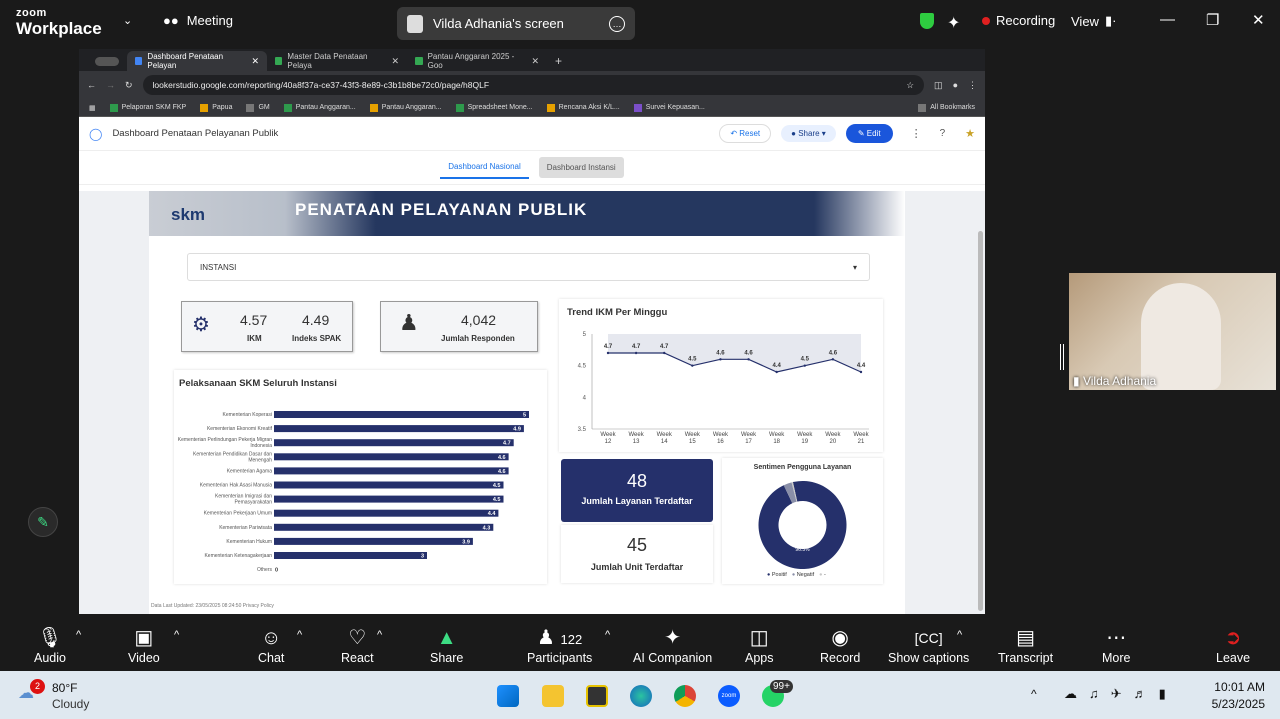 The image size is (1280, 719). Describe the element at coordinates (1093, 21) in the screenshot. I see `view-menu: View ▮·` at that location.